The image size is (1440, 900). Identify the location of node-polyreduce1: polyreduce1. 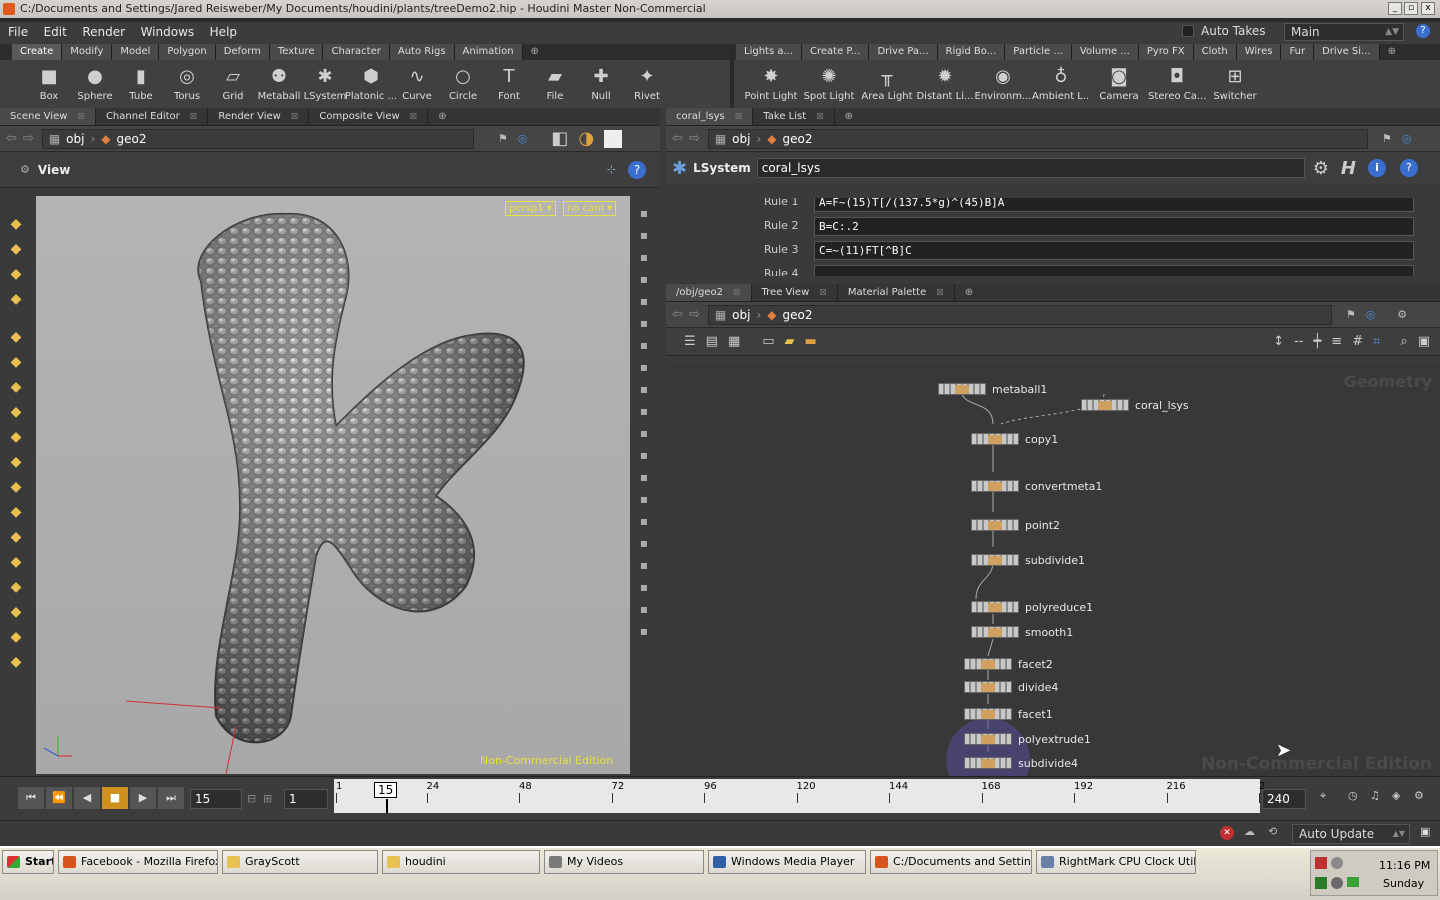
(1032, 607).